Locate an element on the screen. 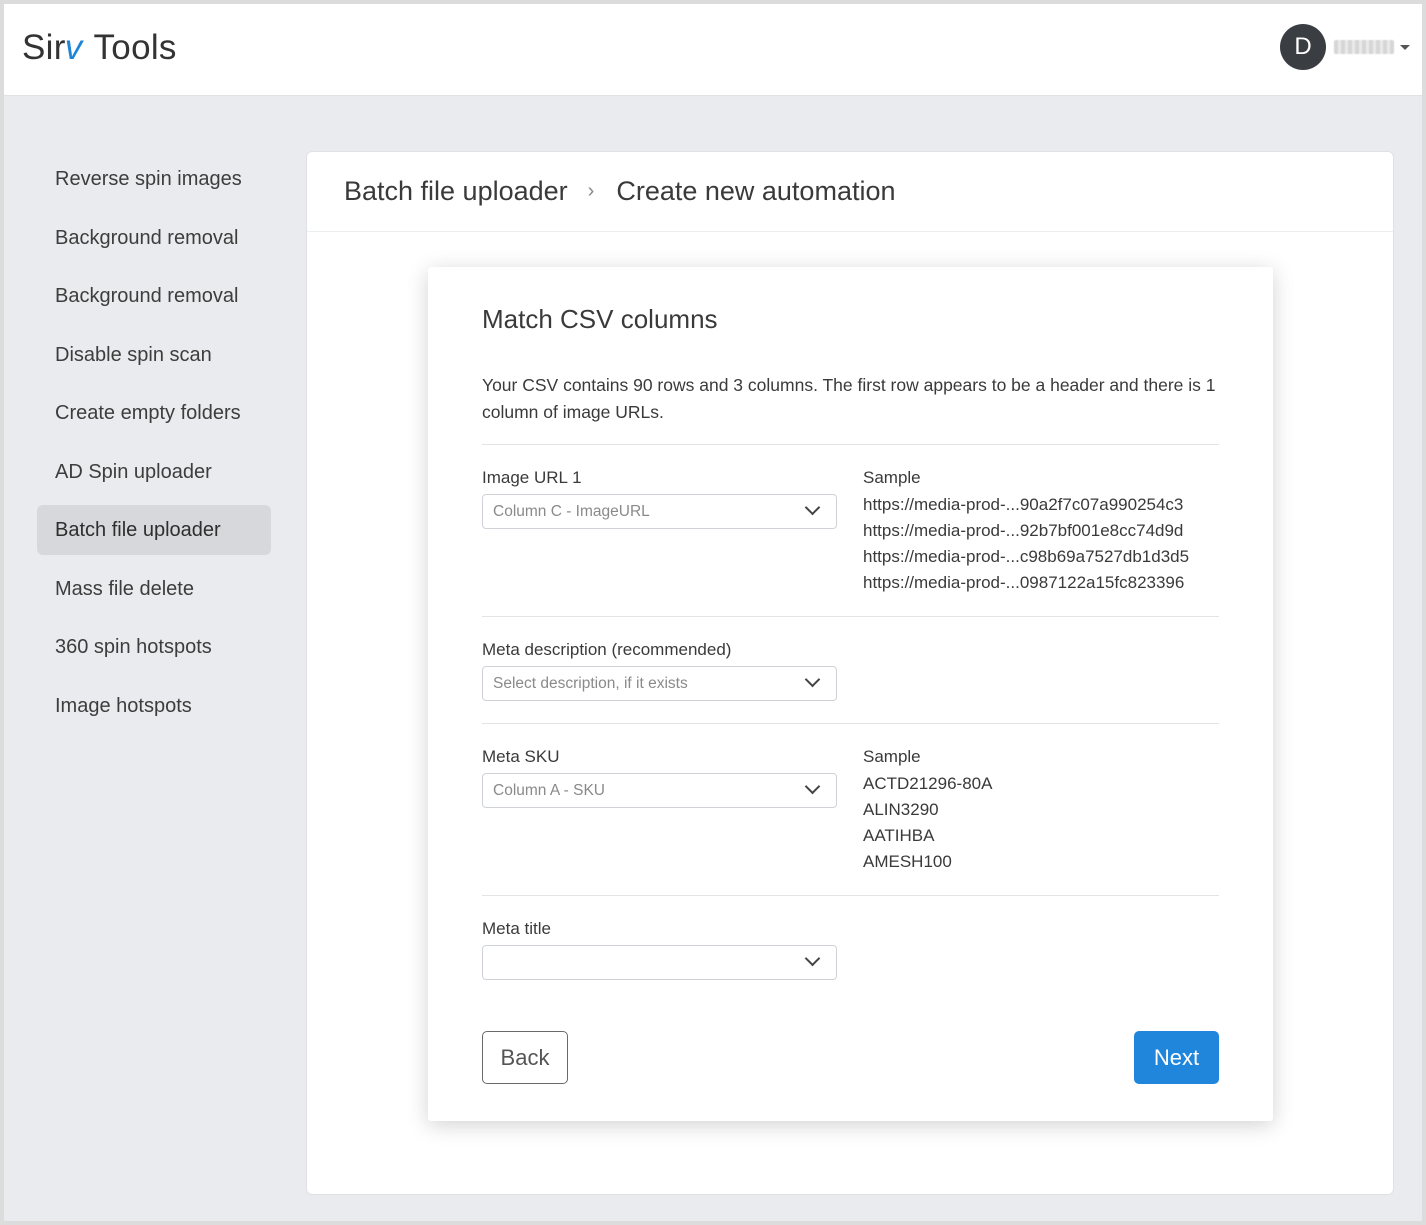 This screenshot has width=1426, height=1225. sidebar-item-batch-file-uploader: Batch file uploader is located at coordinates (154, 530).